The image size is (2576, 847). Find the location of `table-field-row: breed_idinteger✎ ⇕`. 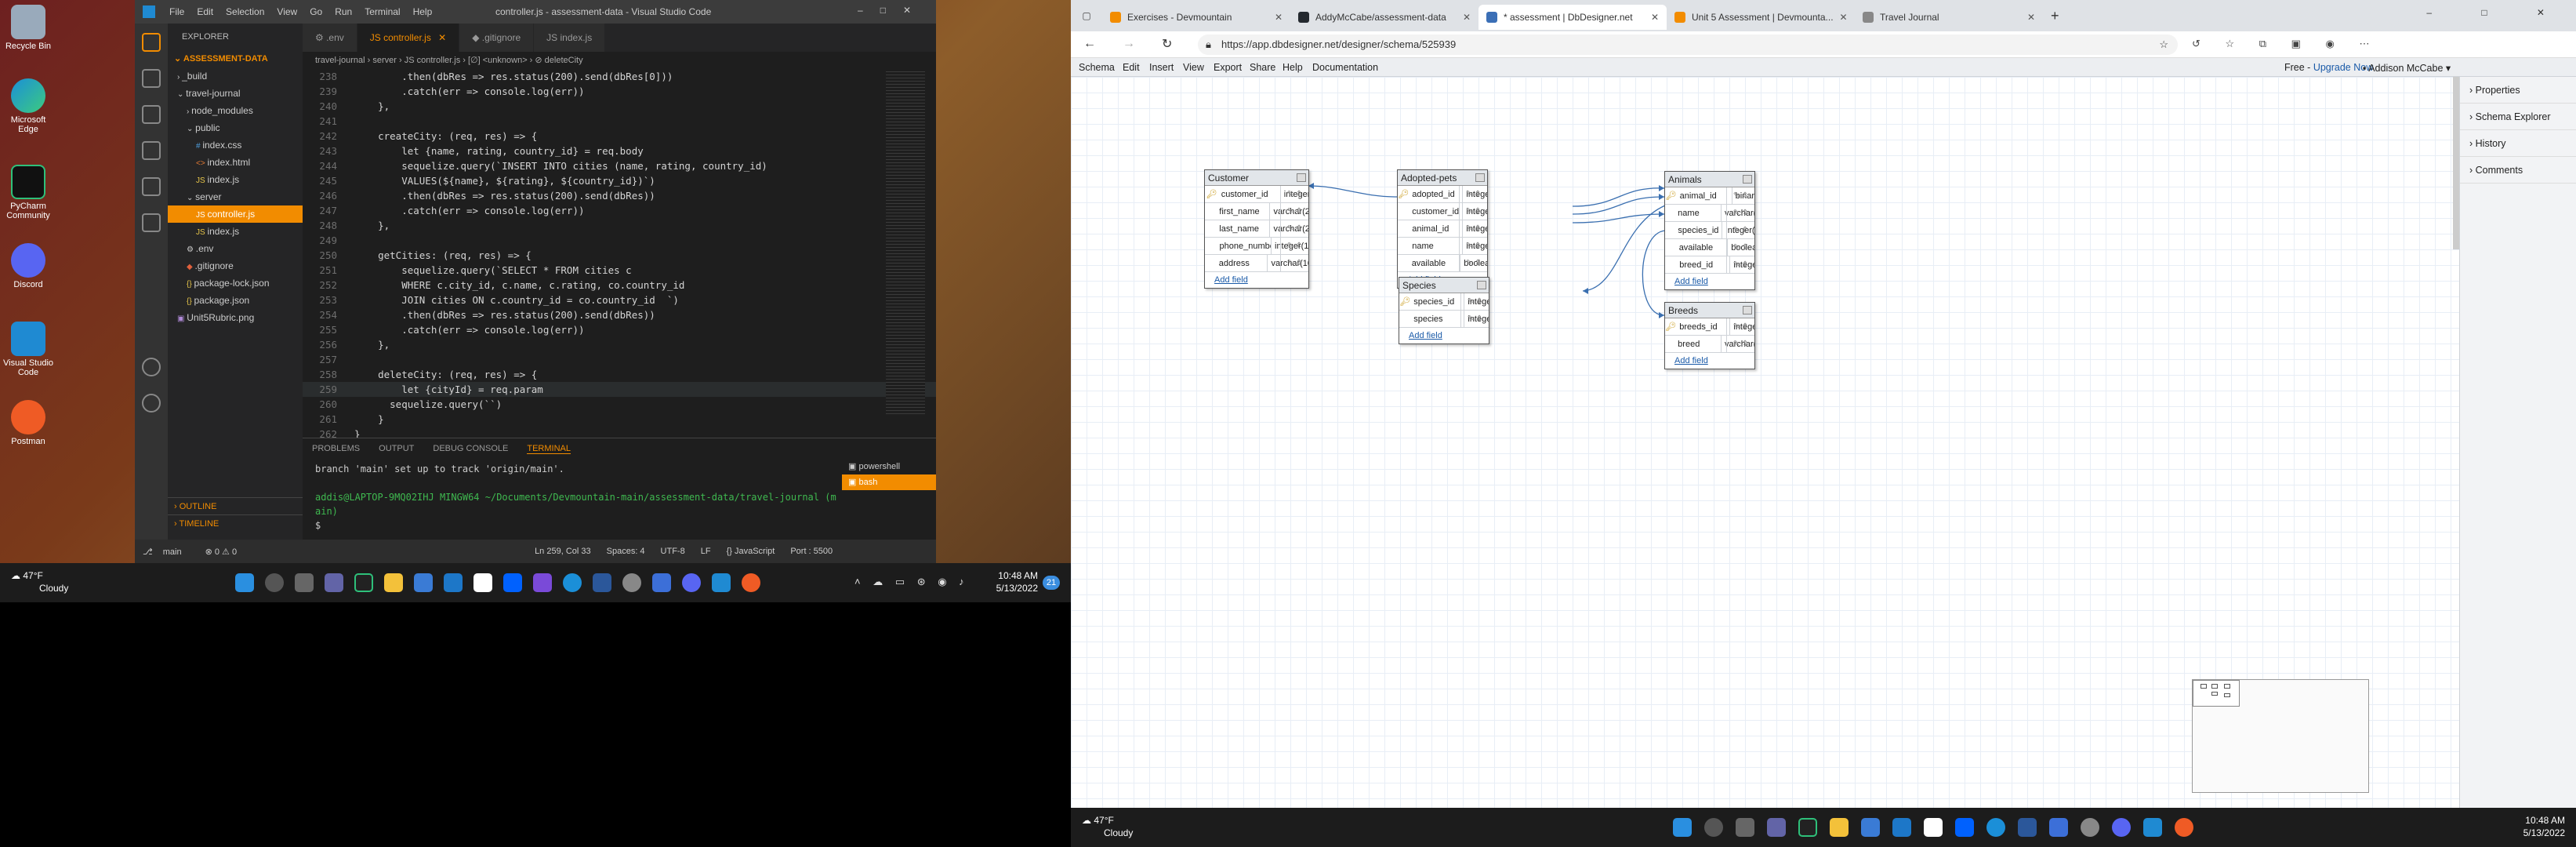

table-field-row: breed_idinteger✎ ⇕ is located at coordinates (1710, 265).